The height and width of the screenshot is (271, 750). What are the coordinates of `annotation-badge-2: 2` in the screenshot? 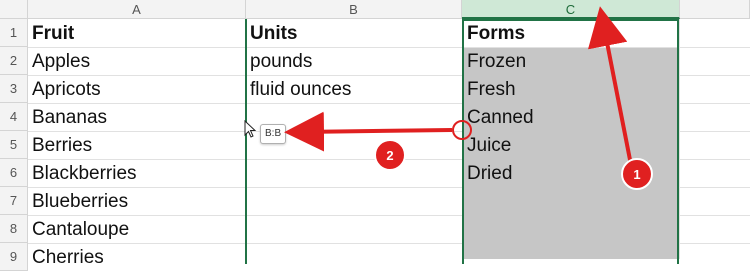 It's located at (390, 155).